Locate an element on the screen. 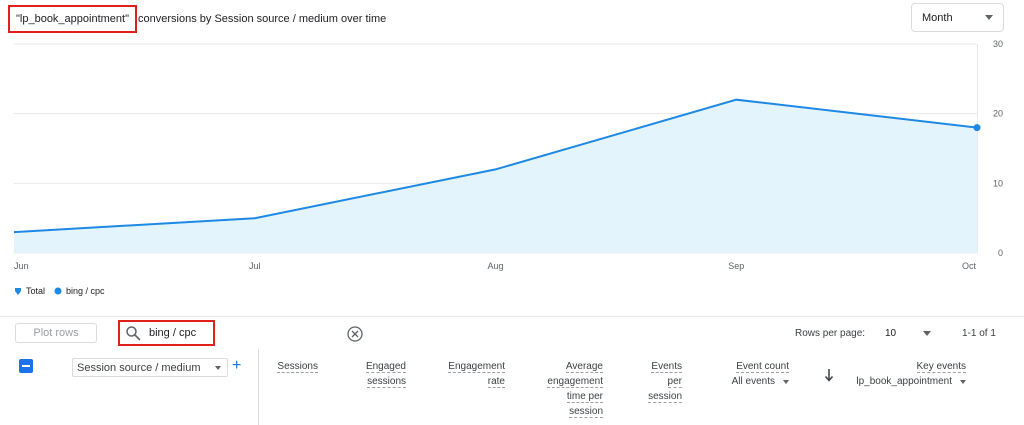 The height and width of the screenshot is (425, 1024). column-header-text: Sessions is located at coordinates (297, 367).